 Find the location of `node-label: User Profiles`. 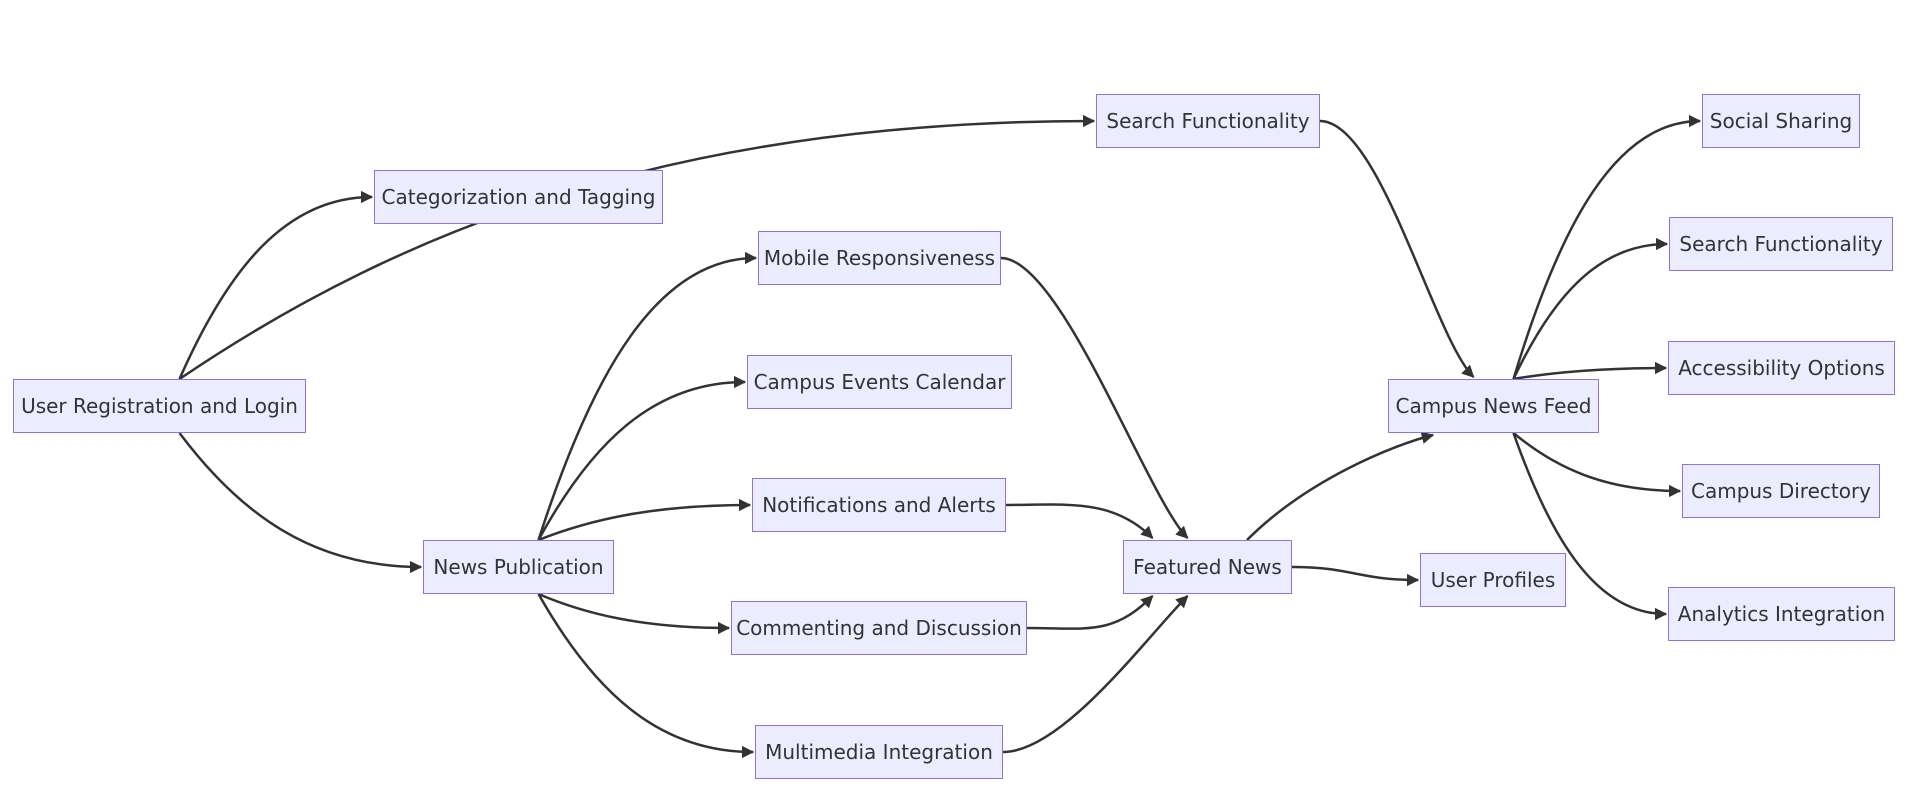

node-label: User Profiles is located at coordinates (1493, 580).